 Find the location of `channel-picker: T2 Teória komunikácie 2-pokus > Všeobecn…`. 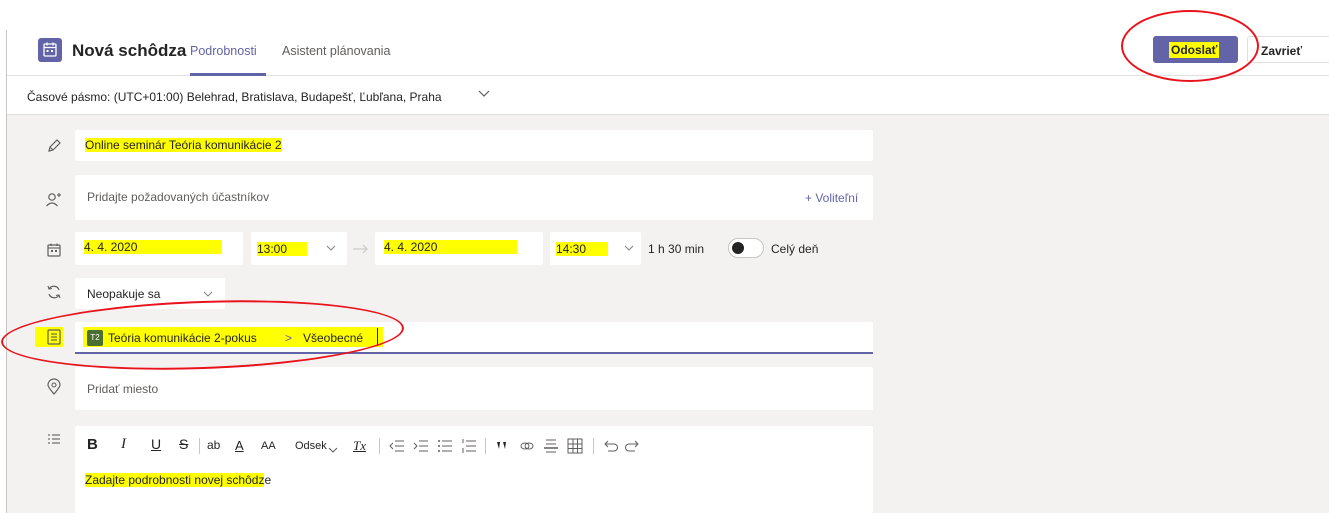

channel-picker: T2 Teória komunikácie 2-pokus > Všeobecn… is located at coordinates (474, 338).